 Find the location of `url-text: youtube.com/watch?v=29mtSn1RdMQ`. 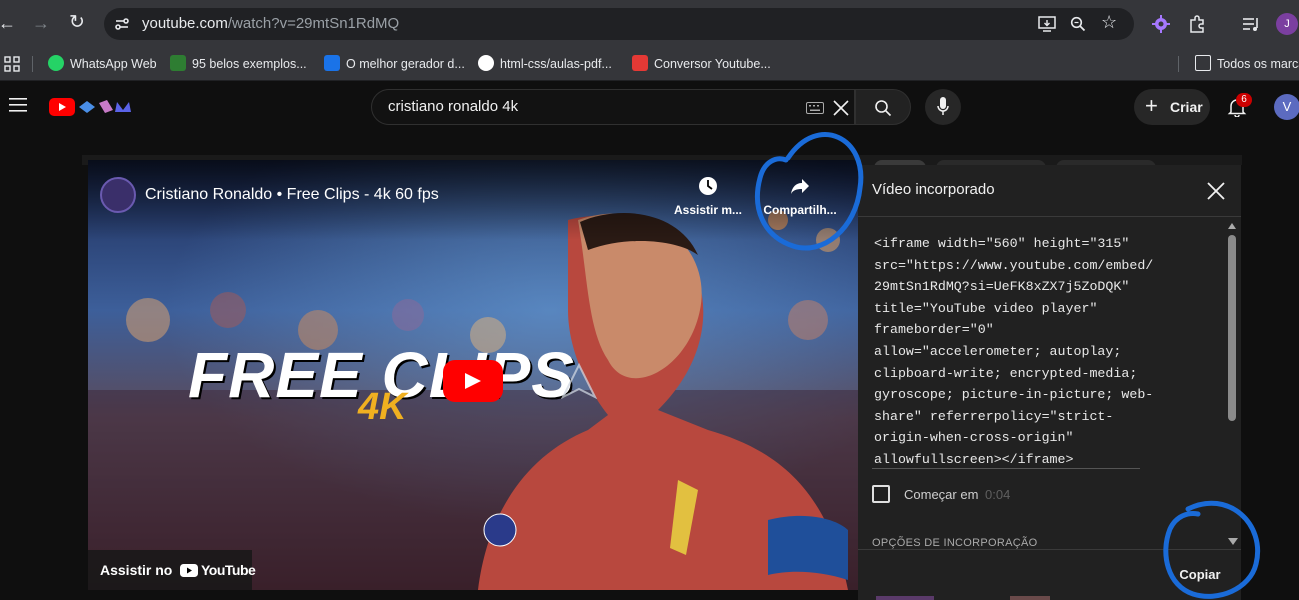

url-text: youtube.com/watch?v=29mtSn1RdMQ is located at coordinates (270, 24).